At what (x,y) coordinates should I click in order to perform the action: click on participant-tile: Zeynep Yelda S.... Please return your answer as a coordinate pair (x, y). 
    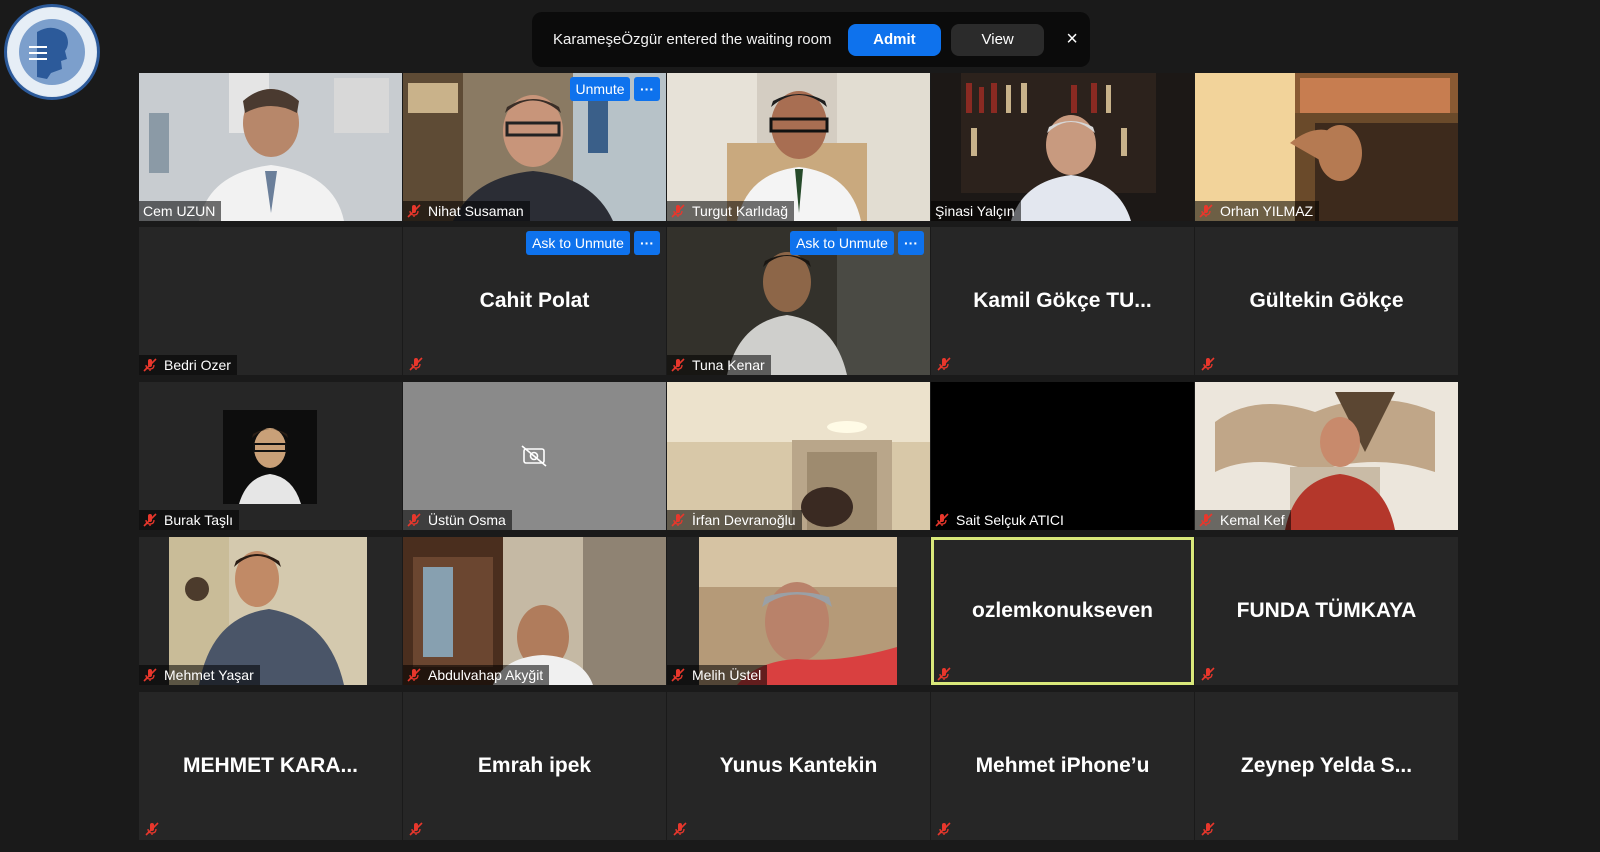
    Looking at the image, I should click on (1326, 766).